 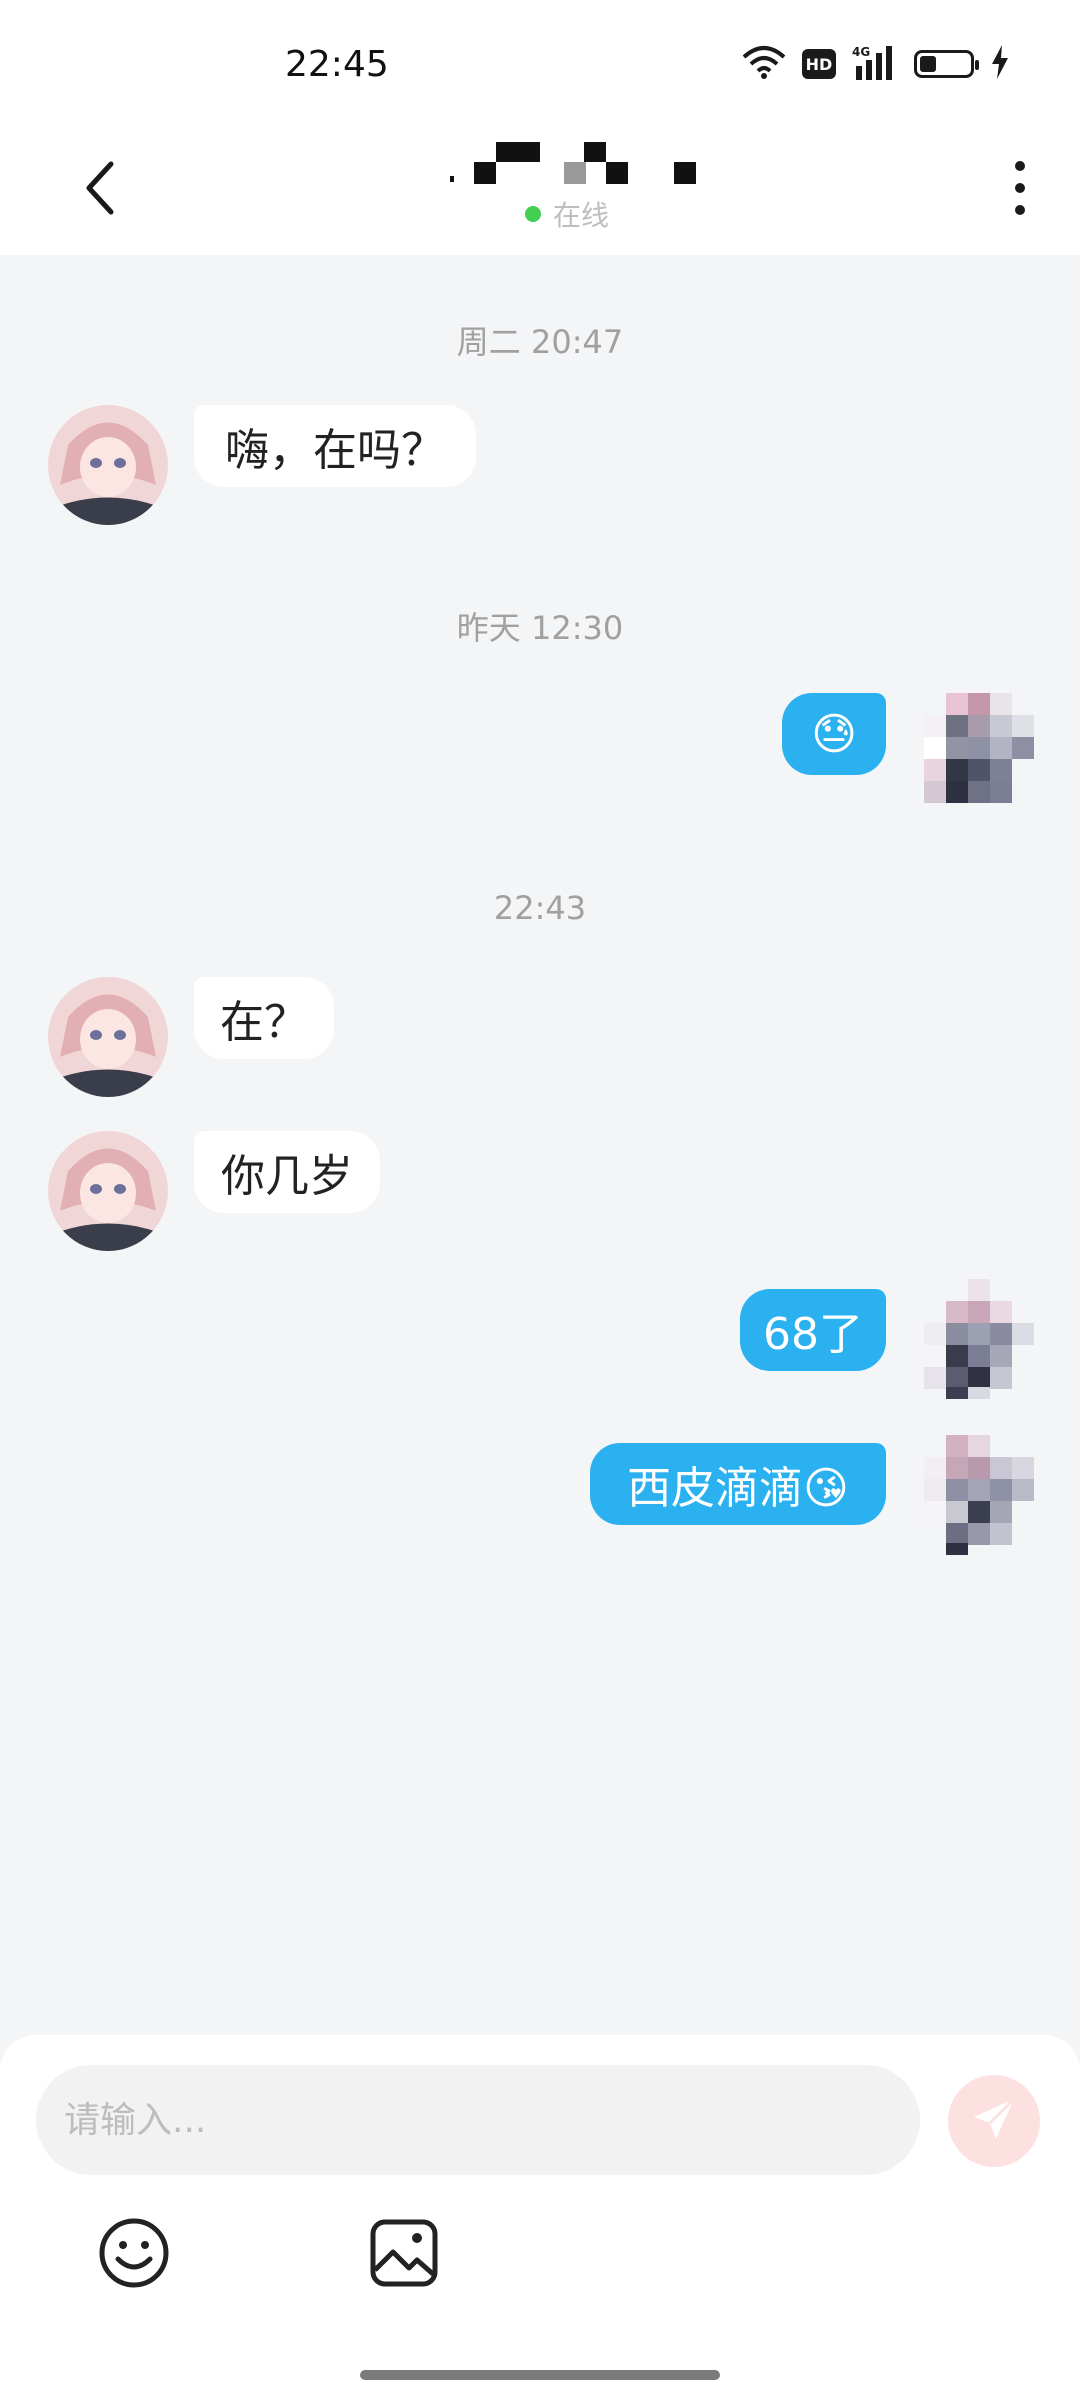 I want to click on chat-header: 在线, so click(x=540, y=192).